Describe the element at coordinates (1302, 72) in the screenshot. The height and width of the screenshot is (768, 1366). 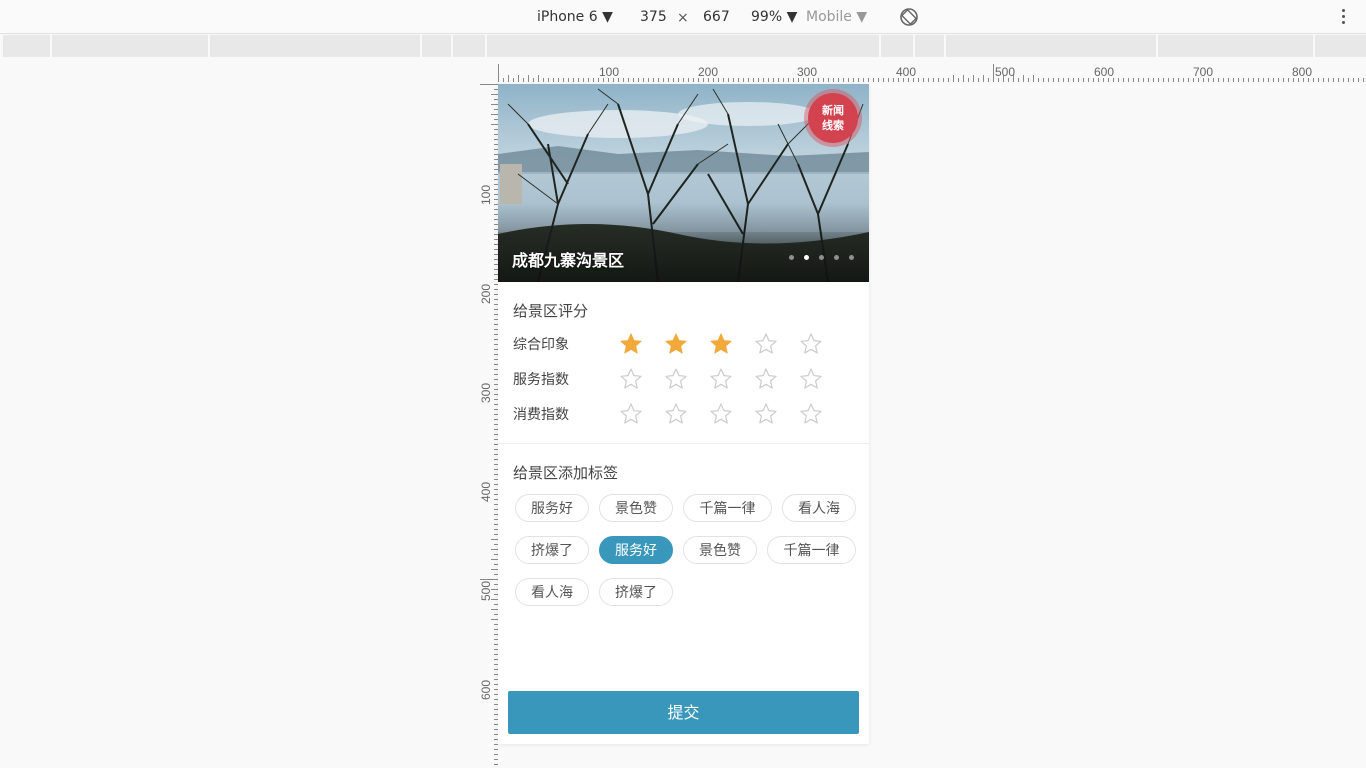
I see `ruler-label: 800` at that location.